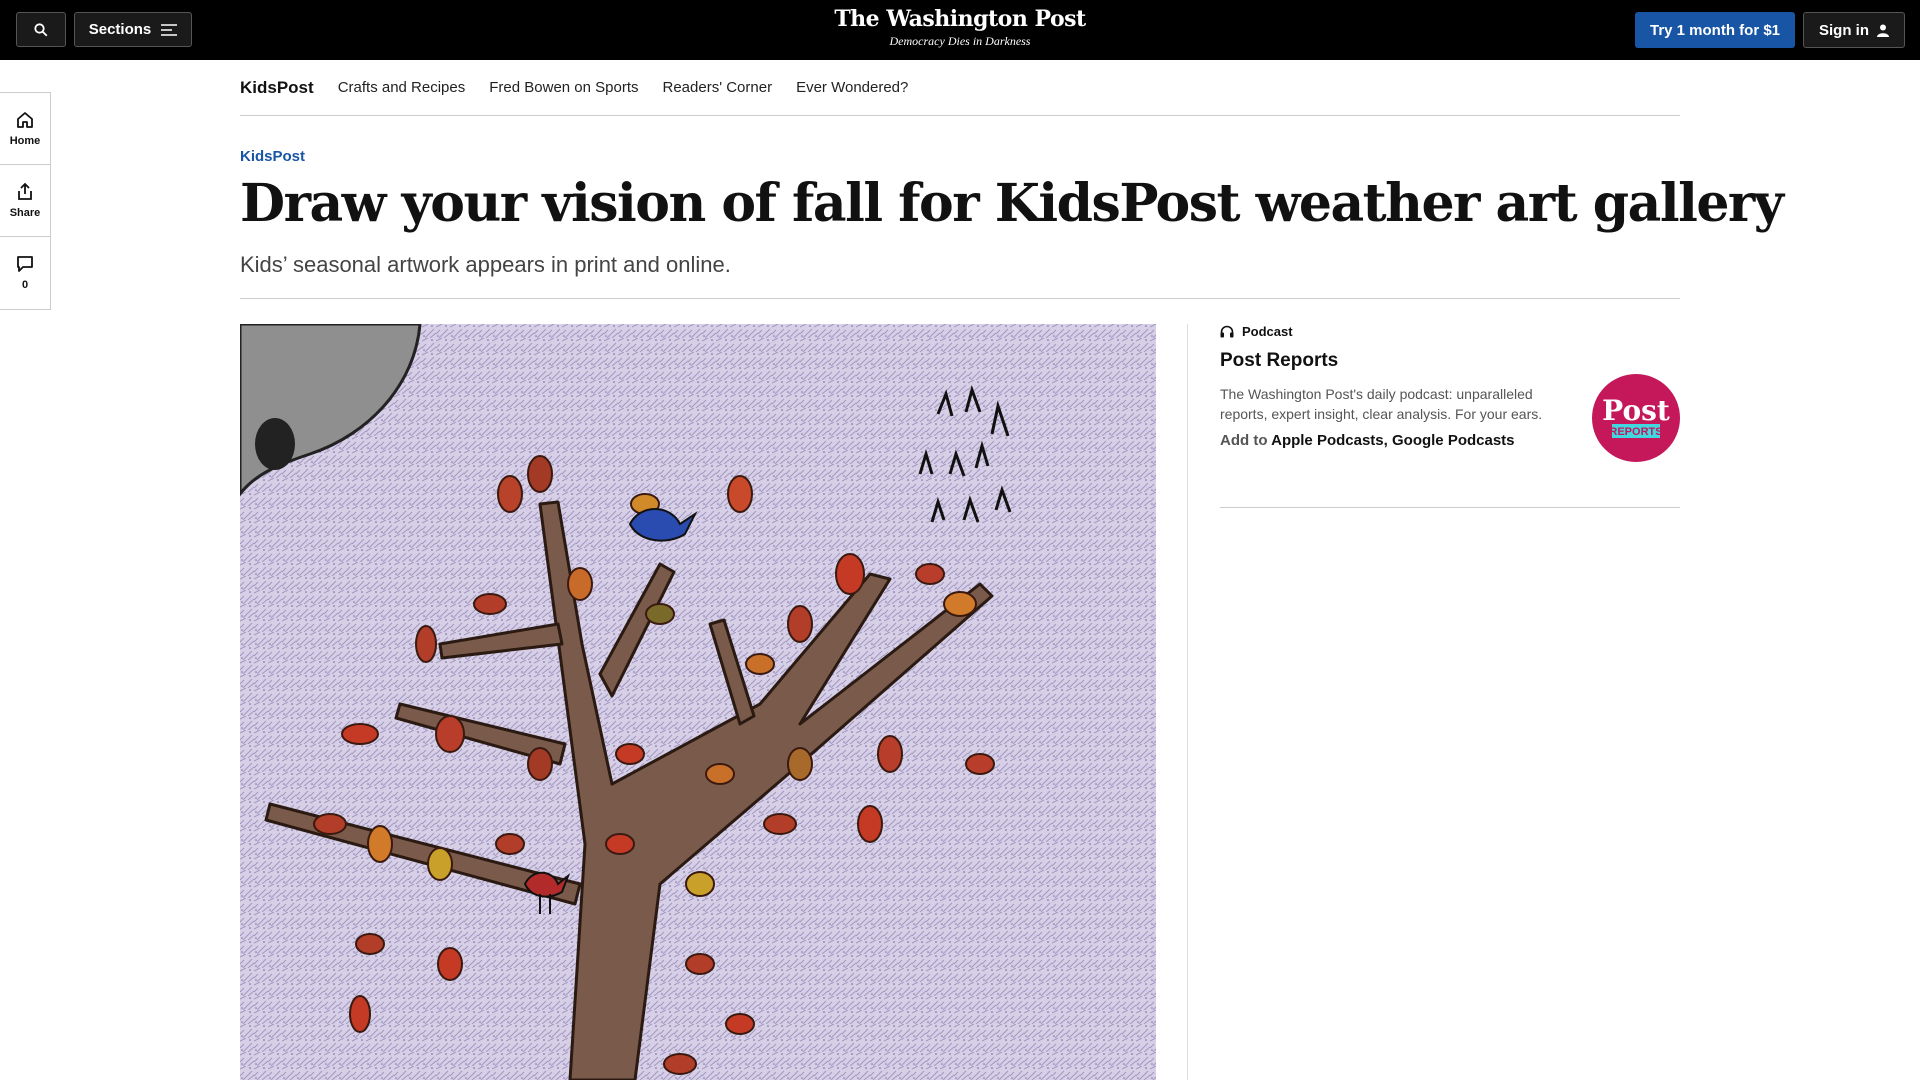 The width and height of the screenshot is (1920, 1080). I want to click on nav-item-readers-corner: Readers' Corner, so click(718, 87).